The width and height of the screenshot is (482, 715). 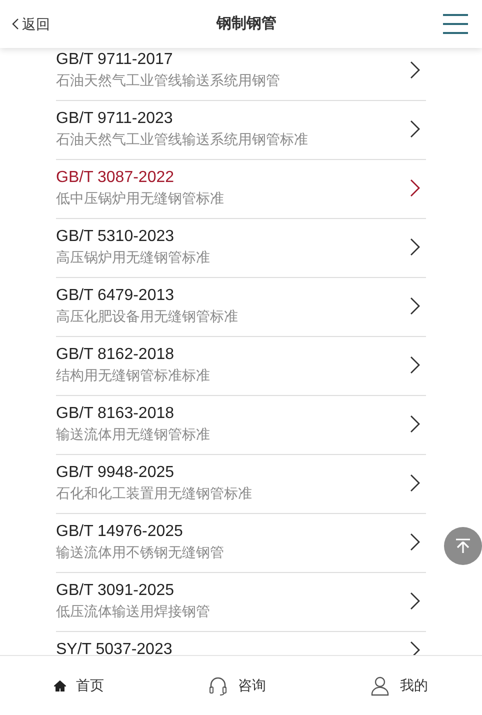 I want to click on standard-code: GB/T 9711-2017, so click(x=115, y=60).